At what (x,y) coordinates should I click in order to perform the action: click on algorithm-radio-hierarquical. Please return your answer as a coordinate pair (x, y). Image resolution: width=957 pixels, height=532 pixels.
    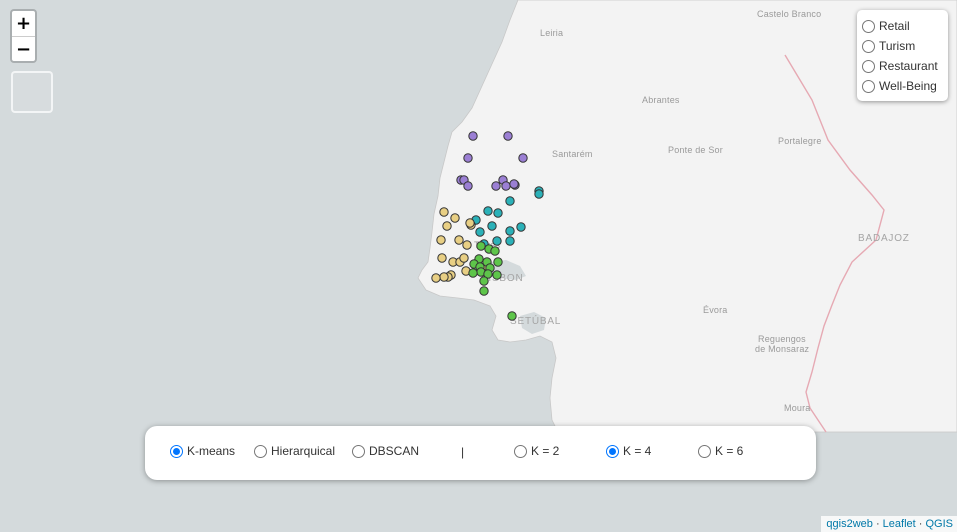
    Looking at the image, I should click on (260, 451).